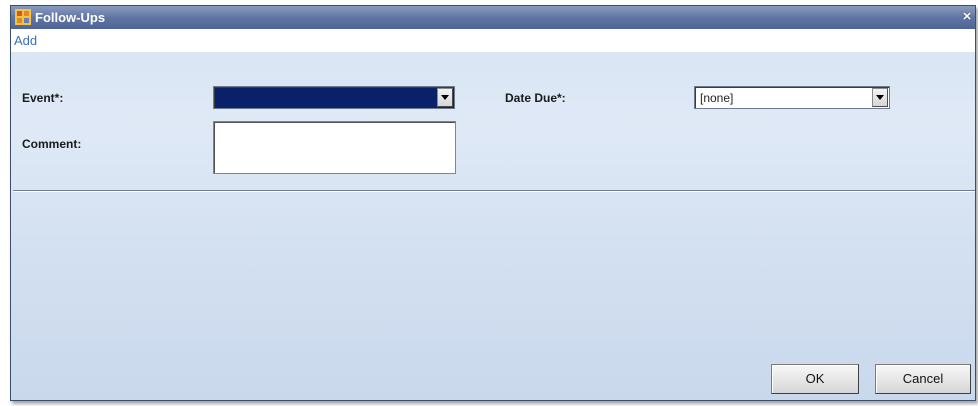 The image size is (978, 406). What do you see at coordinates (494, 190) in the screenshot?
I see `divider` at bounding box center [494, 190].